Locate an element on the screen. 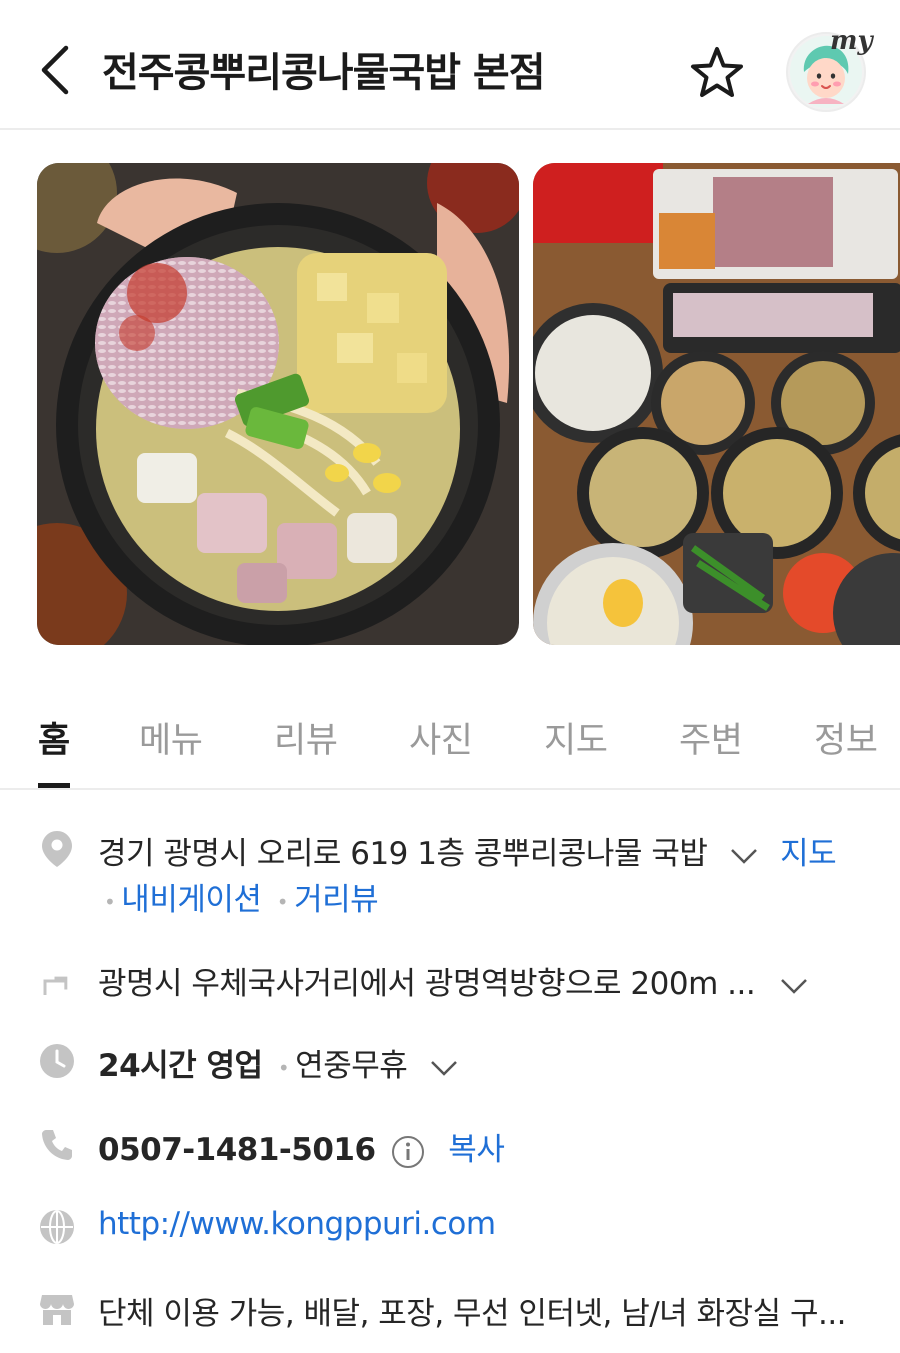  address-links-row: • 내비게이션 • 거리뷰 is located at coordinates (238, 896).